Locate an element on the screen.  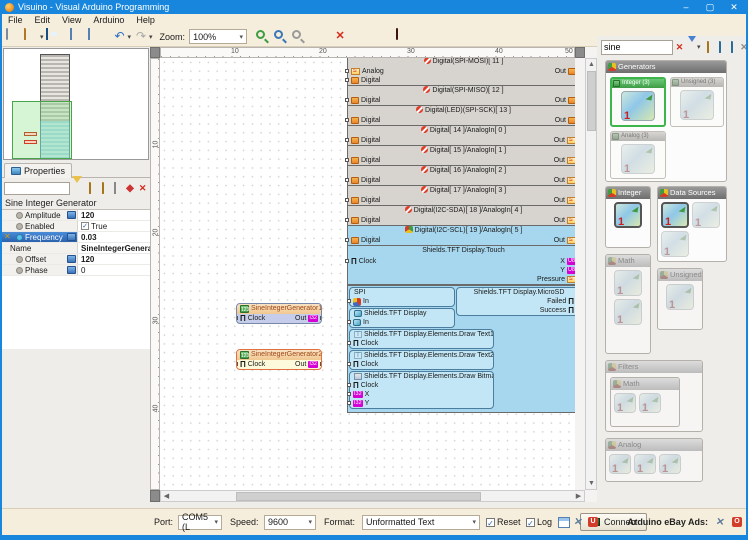
board-channel-16: Digital[ 16 ]/AnalogIn[ 2 ] Digital Out is located at coordinates (460, 176).